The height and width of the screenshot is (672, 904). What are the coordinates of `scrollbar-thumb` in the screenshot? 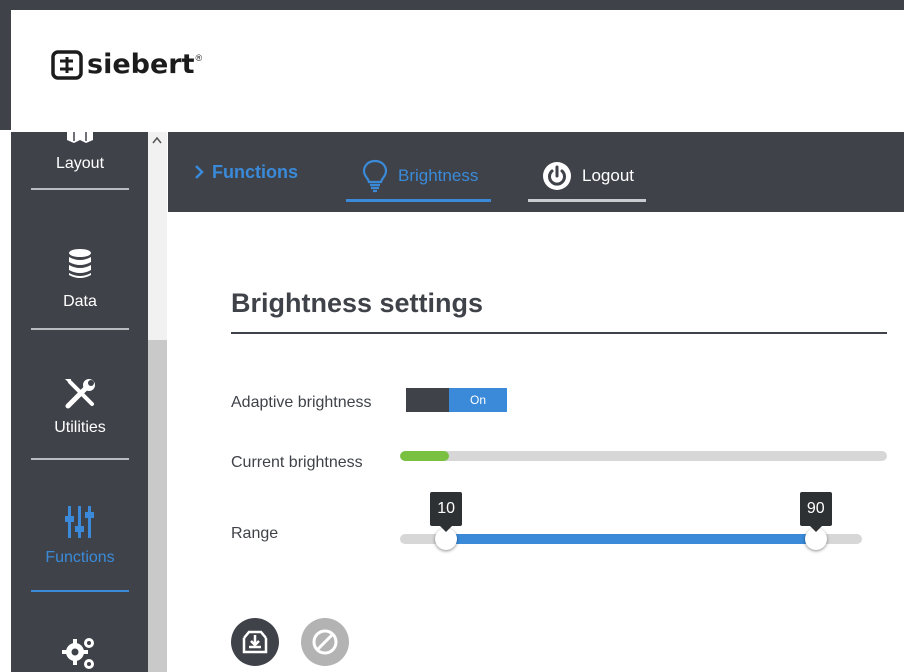 It's located at (157, 506).